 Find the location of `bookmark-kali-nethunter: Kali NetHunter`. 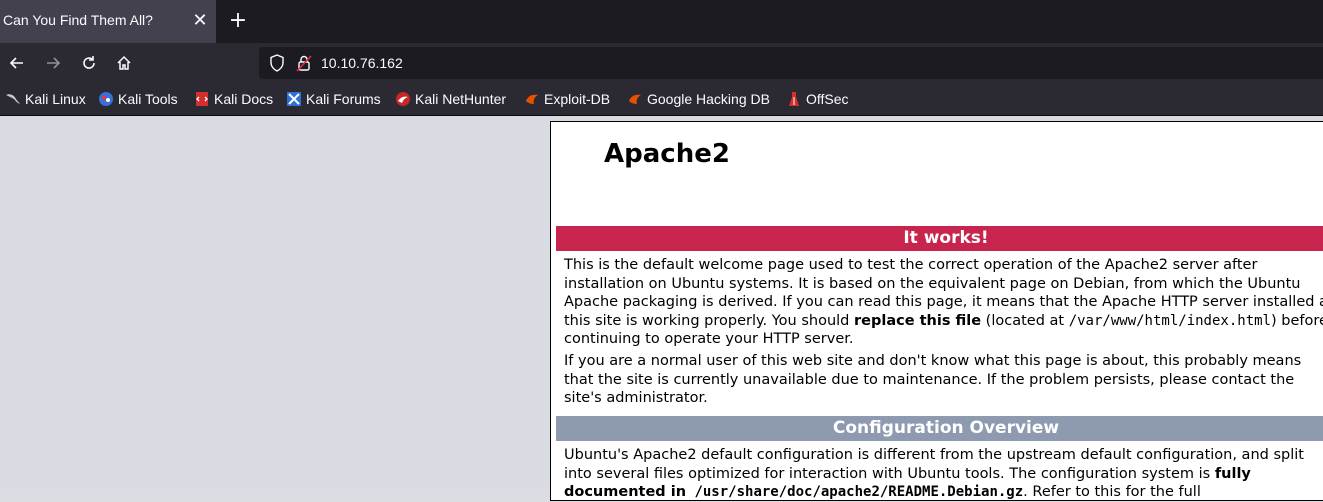

bookmark-kali-nethunter: Kali NetHunter is located at coordinates (450, 99).